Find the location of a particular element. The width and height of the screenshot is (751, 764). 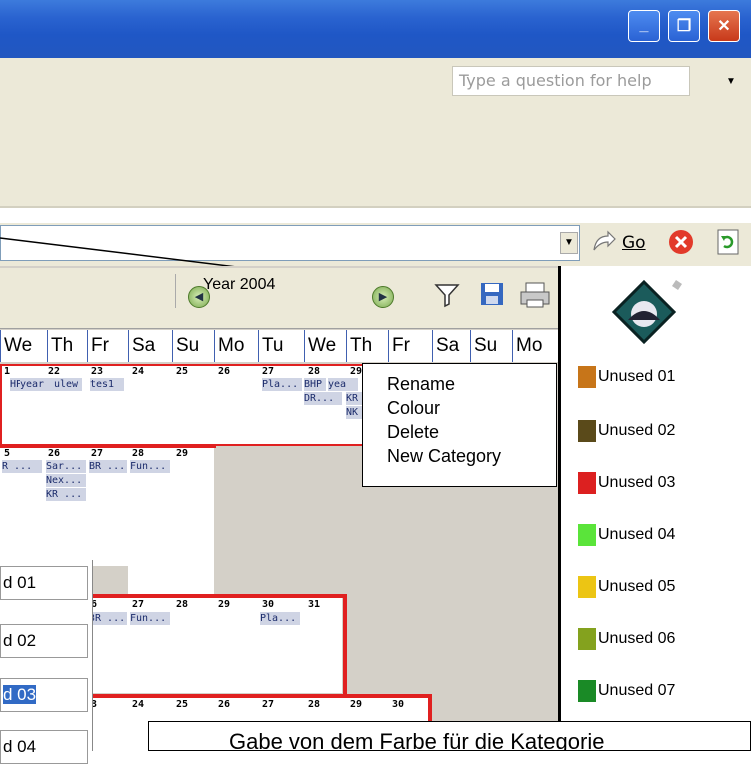

category-label: Unused 06 is located at coordinates (637, 638).